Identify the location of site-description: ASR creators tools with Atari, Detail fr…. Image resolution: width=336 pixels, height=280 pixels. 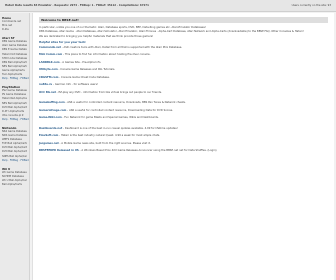
(123, 47).